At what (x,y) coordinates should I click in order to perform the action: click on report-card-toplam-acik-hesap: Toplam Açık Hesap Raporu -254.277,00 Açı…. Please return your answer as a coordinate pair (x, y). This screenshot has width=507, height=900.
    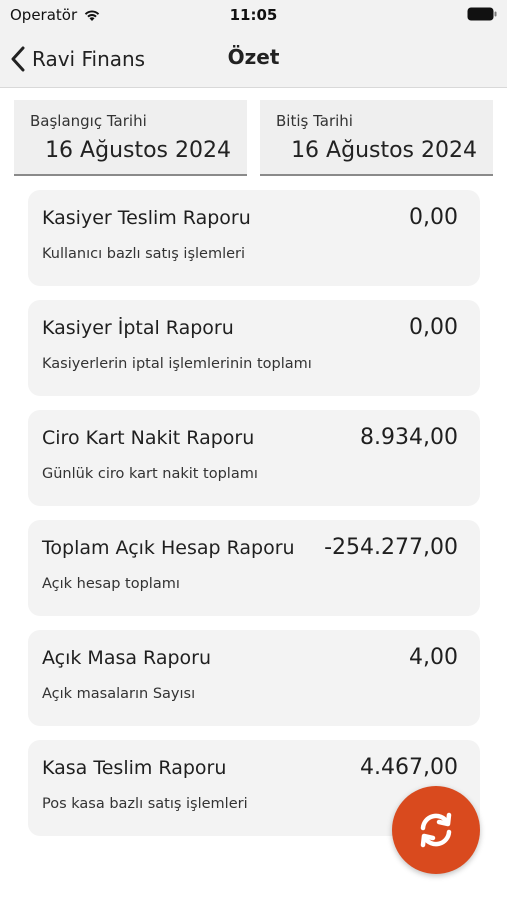
    Looking at the image, I should click on (254, 568).